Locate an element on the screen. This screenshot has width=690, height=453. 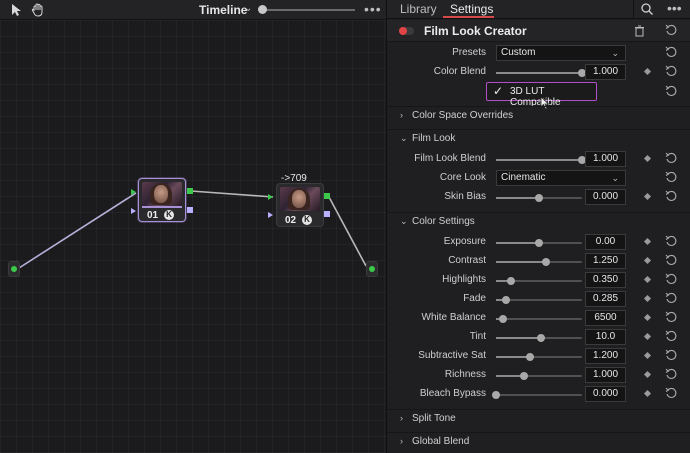
panel-more-icon: ••• is located at coordinates (674, 8).